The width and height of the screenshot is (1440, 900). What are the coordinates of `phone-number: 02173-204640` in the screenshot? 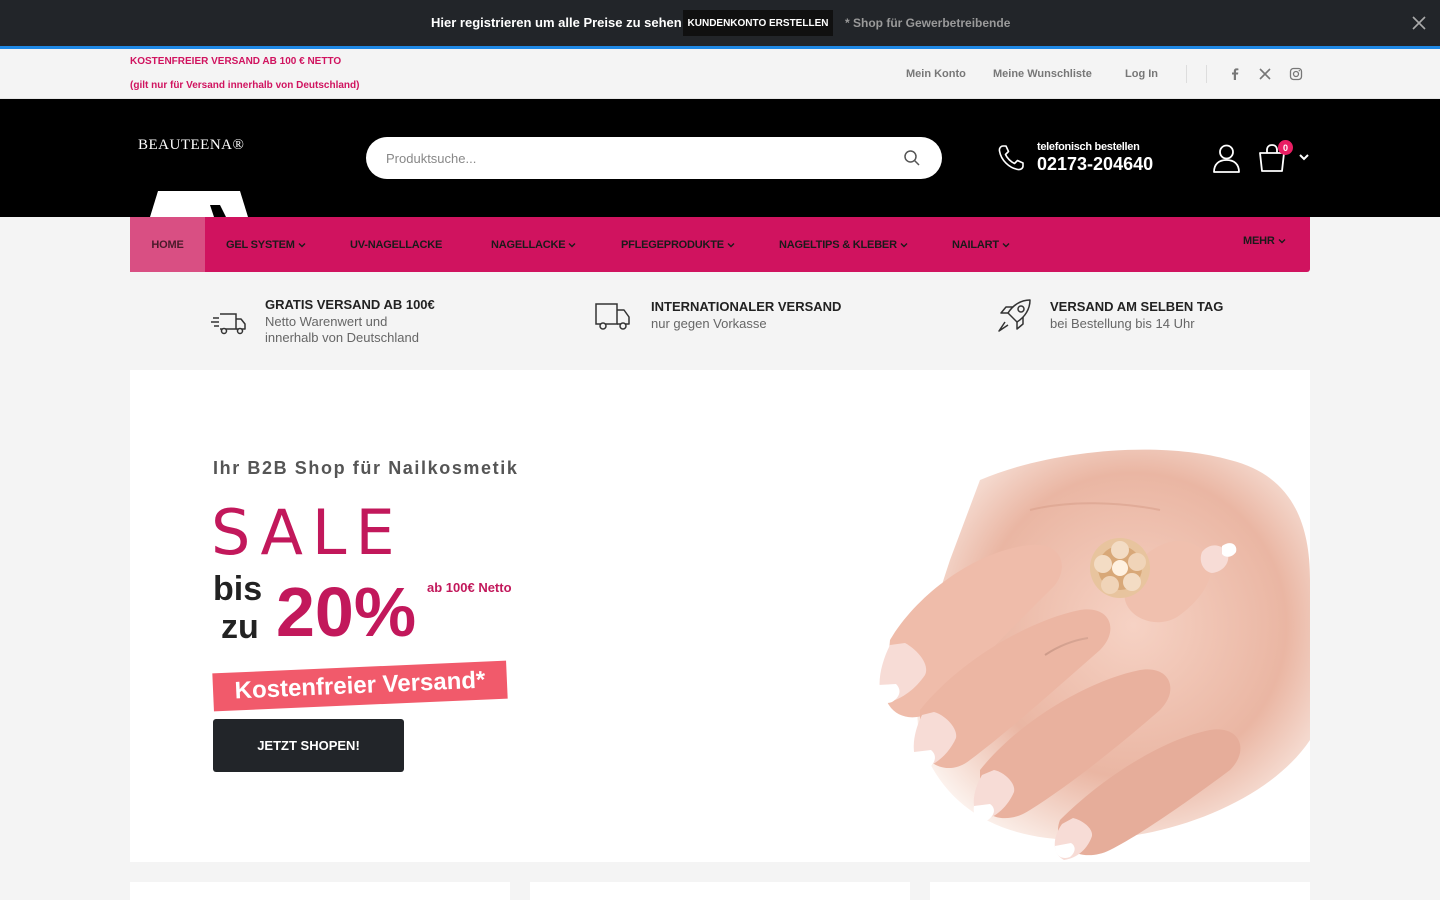 It's located at (1095, 164).